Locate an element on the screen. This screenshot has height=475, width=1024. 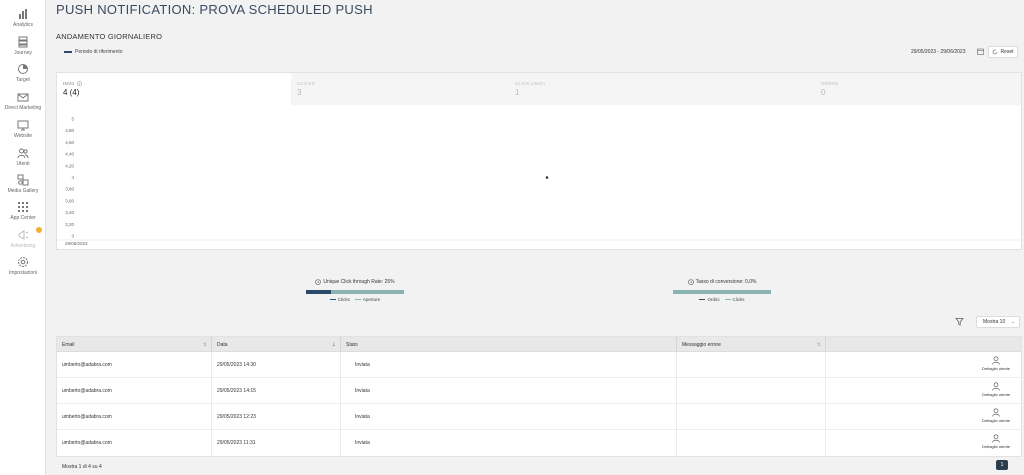
pagination-page-button: 1 is located at coordinates (1002, 465).